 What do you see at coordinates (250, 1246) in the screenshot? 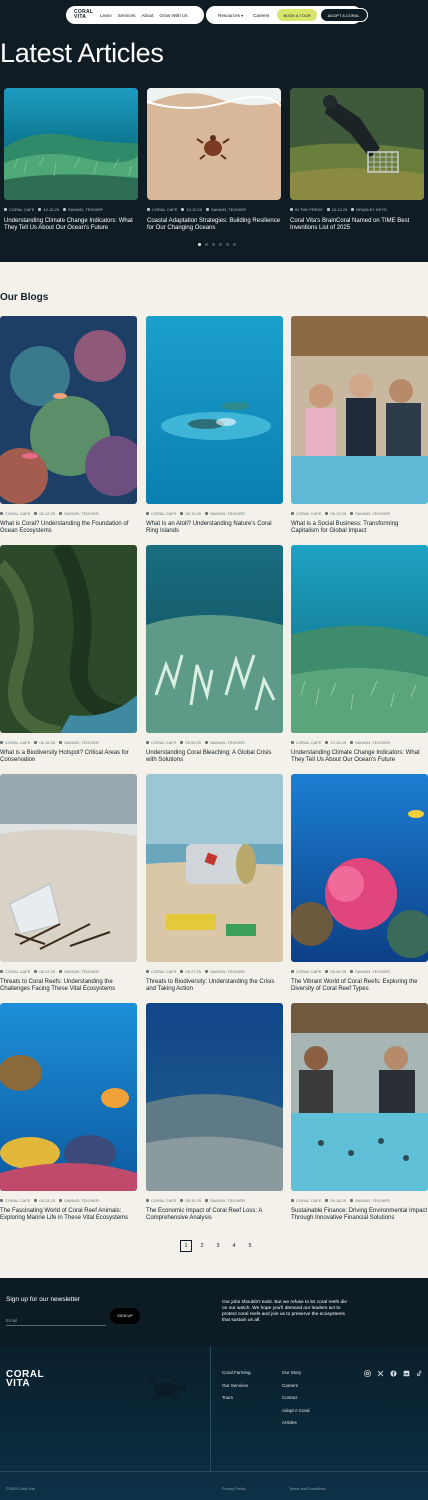
I see `page-5-button: 5` at bounding box center [250, 1246].